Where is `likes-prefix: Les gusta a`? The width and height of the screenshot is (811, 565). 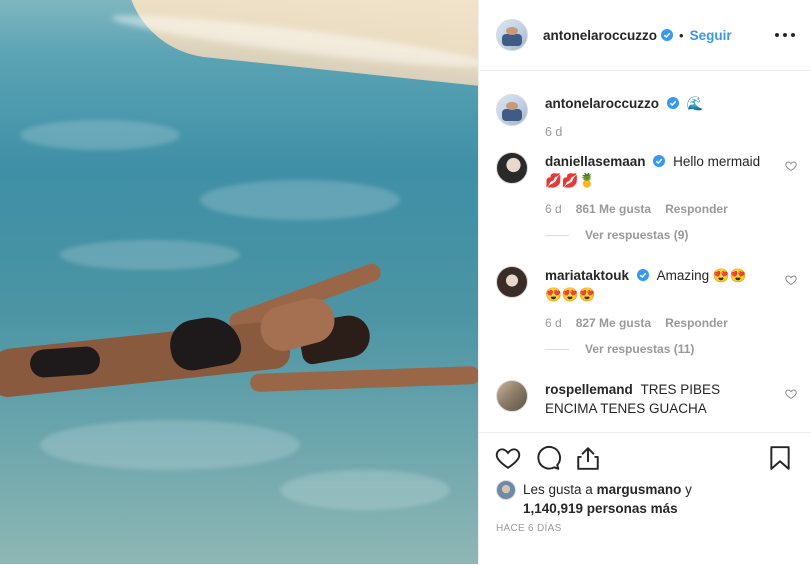
likes-prefix: Les gusta a is located at coordinates (558, 489).